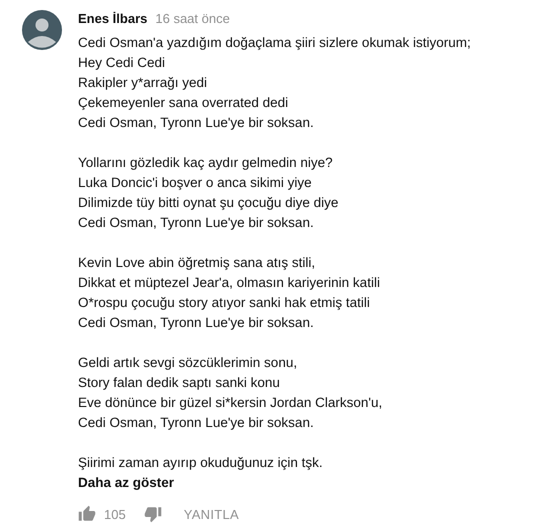 Image resolution: width=534 pixels, height=526 pixels. Describe the element at coordinates (229, 283) in the screenshot. I see `comment-line: Dikkat et müptezel Jear'a, olmasın kariyerinin katili` at that location.